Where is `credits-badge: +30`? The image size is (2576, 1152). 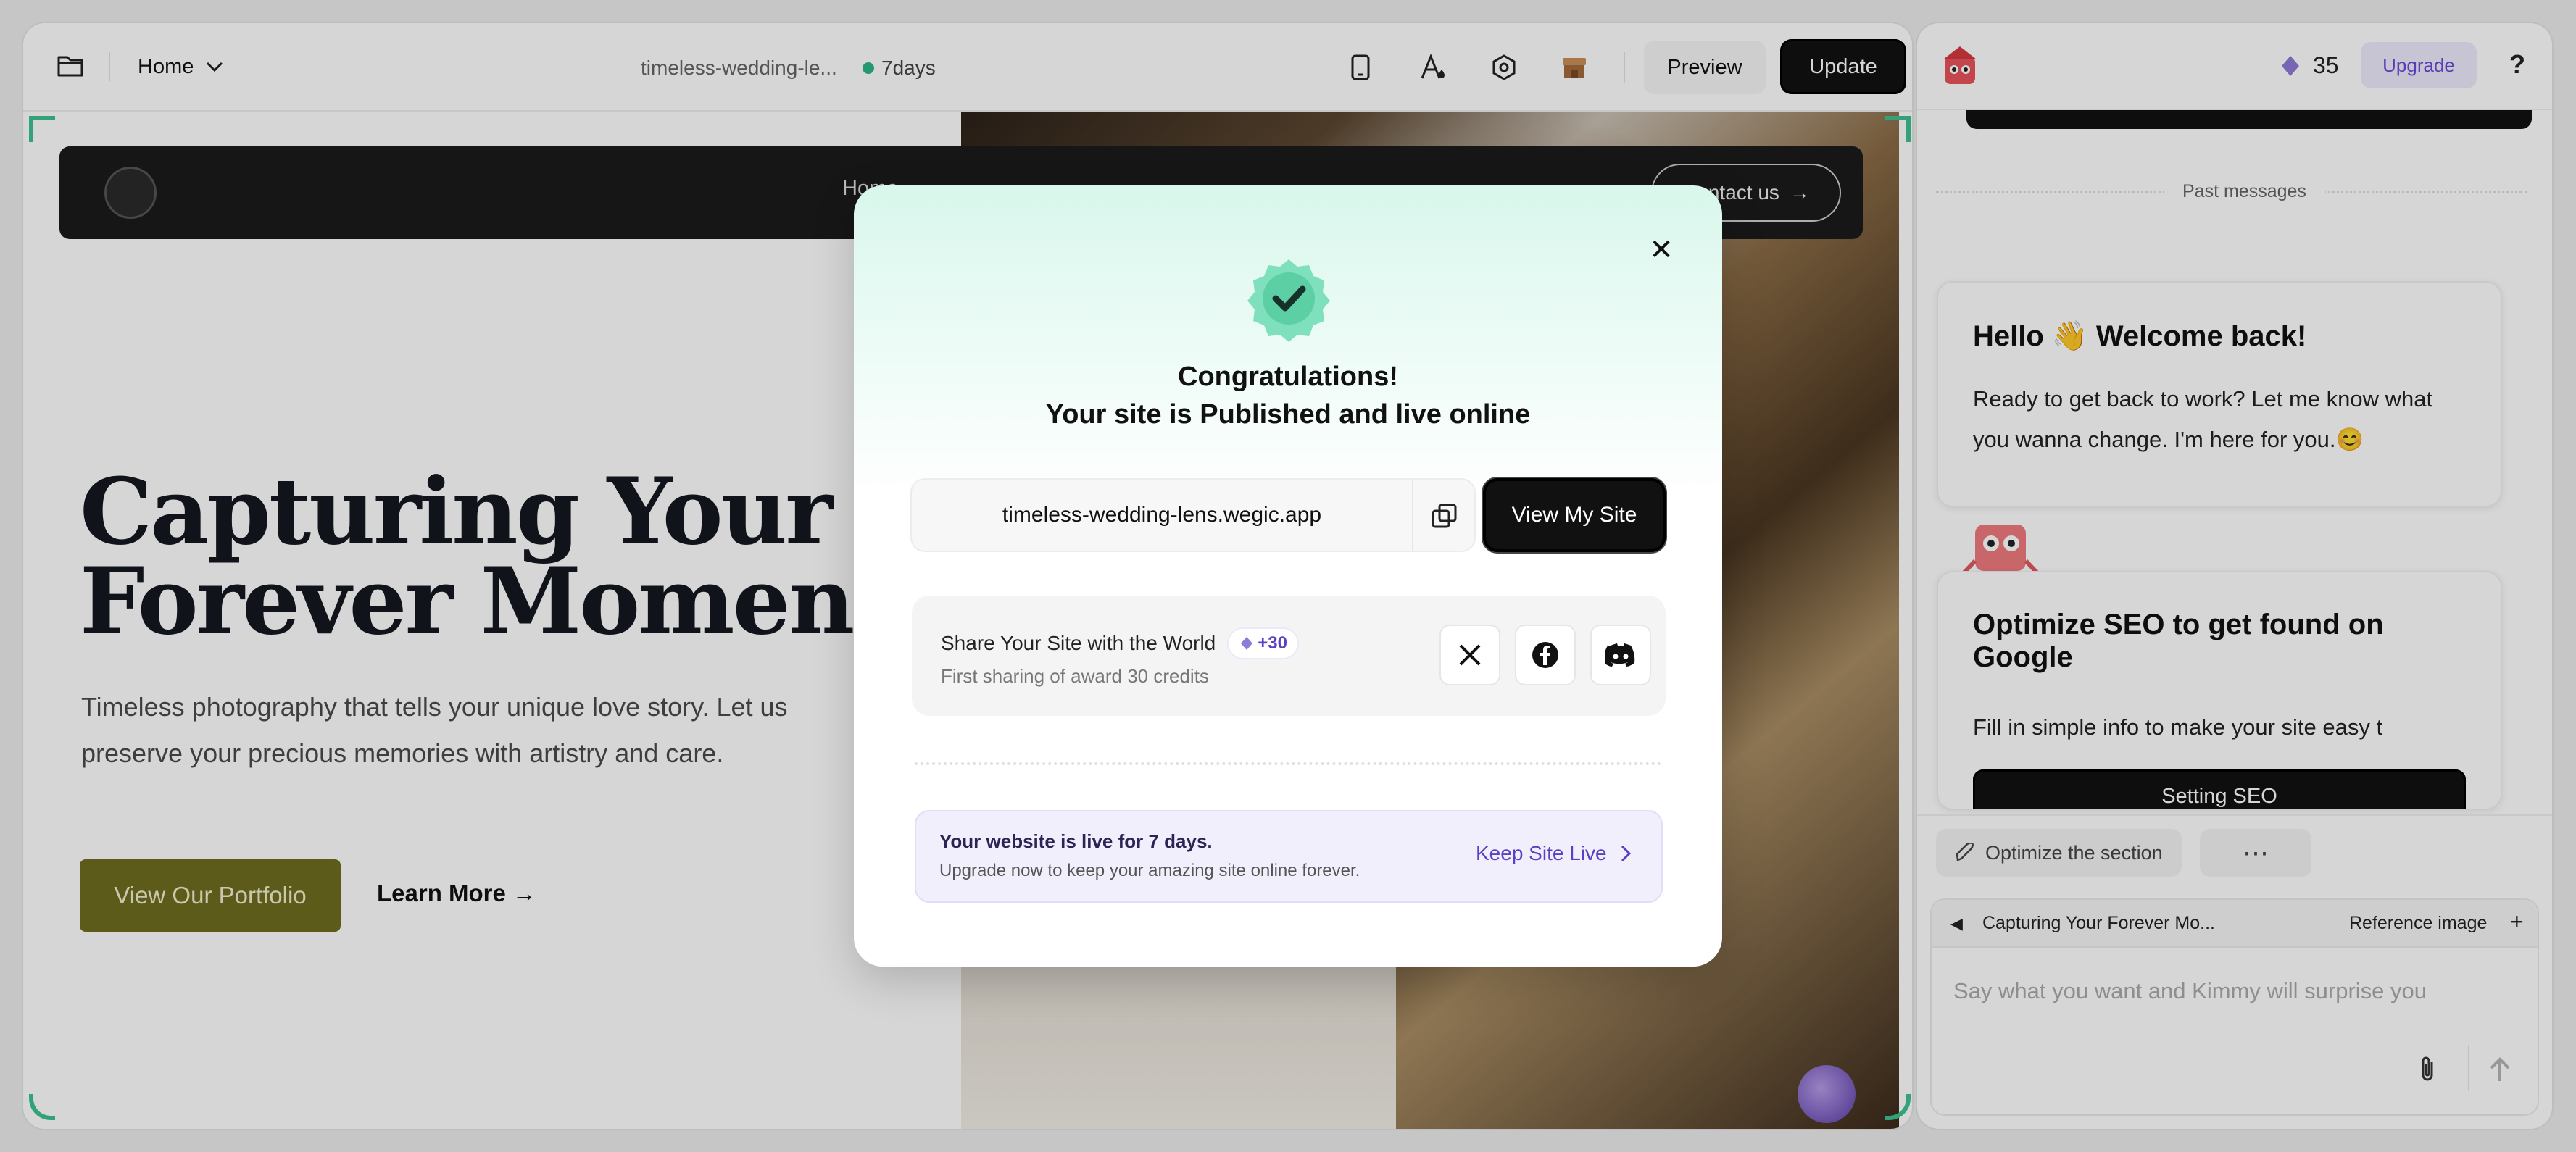
credits-badge: +30 is located at coordinates (1263, 643).